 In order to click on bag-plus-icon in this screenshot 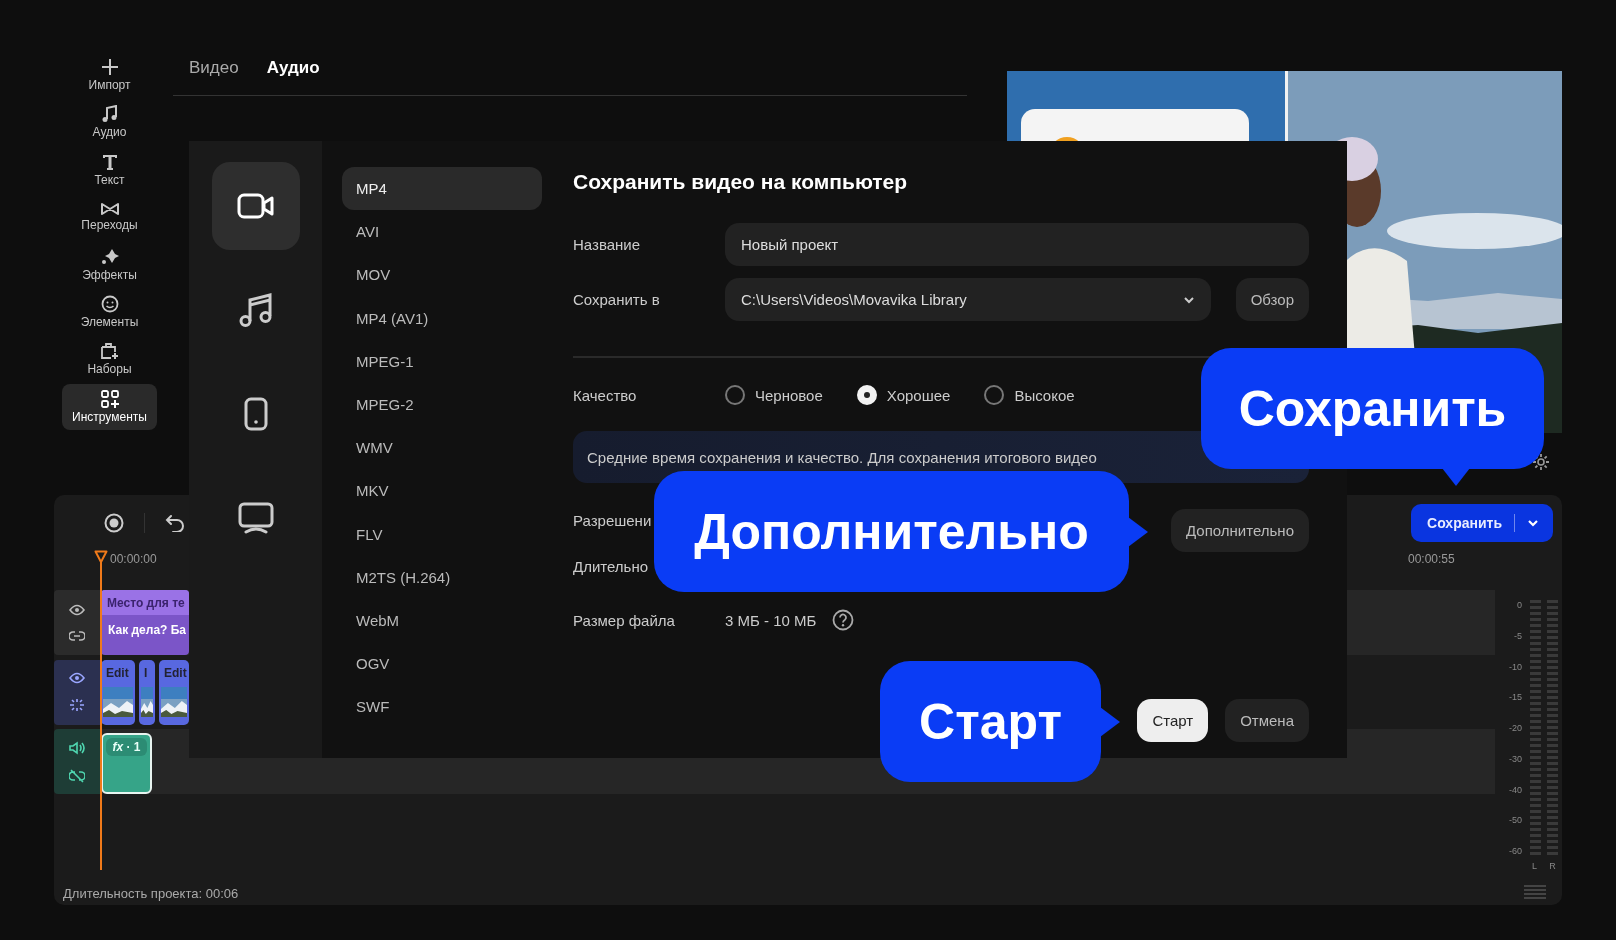, I will do `click(109, 351)`.